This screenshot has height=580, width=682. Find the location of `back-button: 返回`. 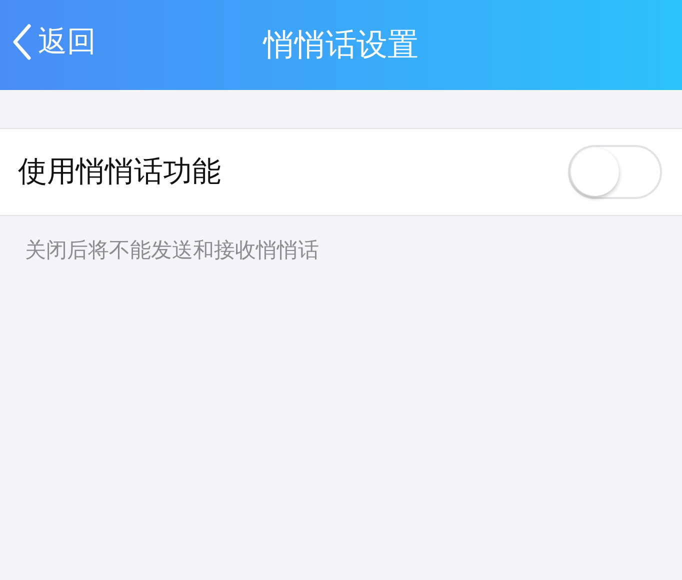

back-button: 返回 is located at coordinates (54, 42).